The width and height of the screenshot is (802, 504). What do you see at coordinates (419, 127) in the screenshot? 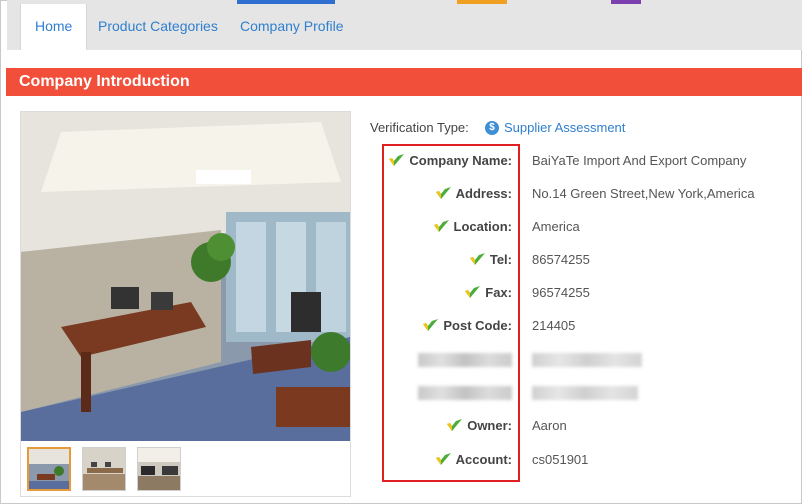
I see `verification-type-label: Verification Type:` at bounding box center [419, 127].